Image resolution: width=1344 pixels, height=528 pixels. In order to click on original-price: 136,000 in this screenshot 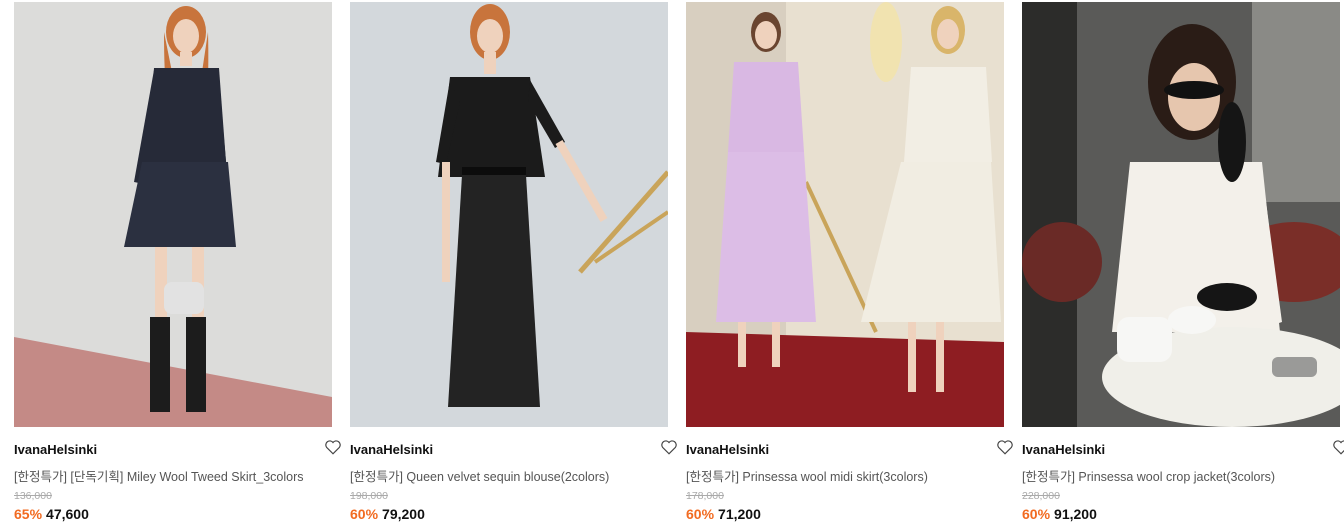, I will do `click(33, 496)`.